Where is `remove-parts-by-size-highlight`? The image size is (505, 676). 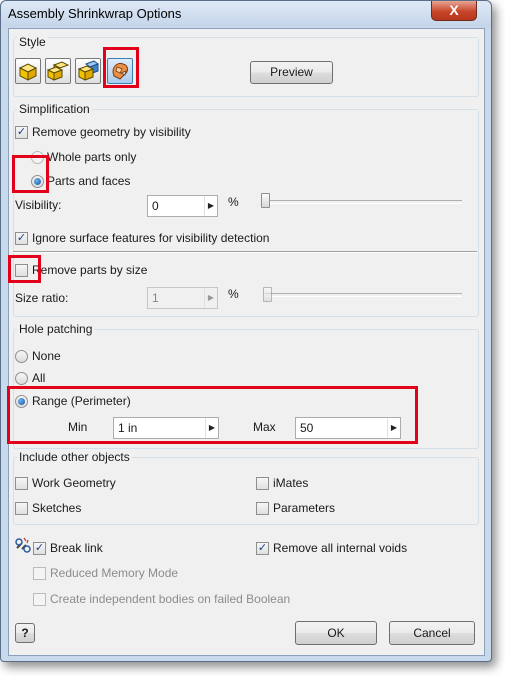 remove-parts-by-size-highlight is located at coordinates (24, 269).